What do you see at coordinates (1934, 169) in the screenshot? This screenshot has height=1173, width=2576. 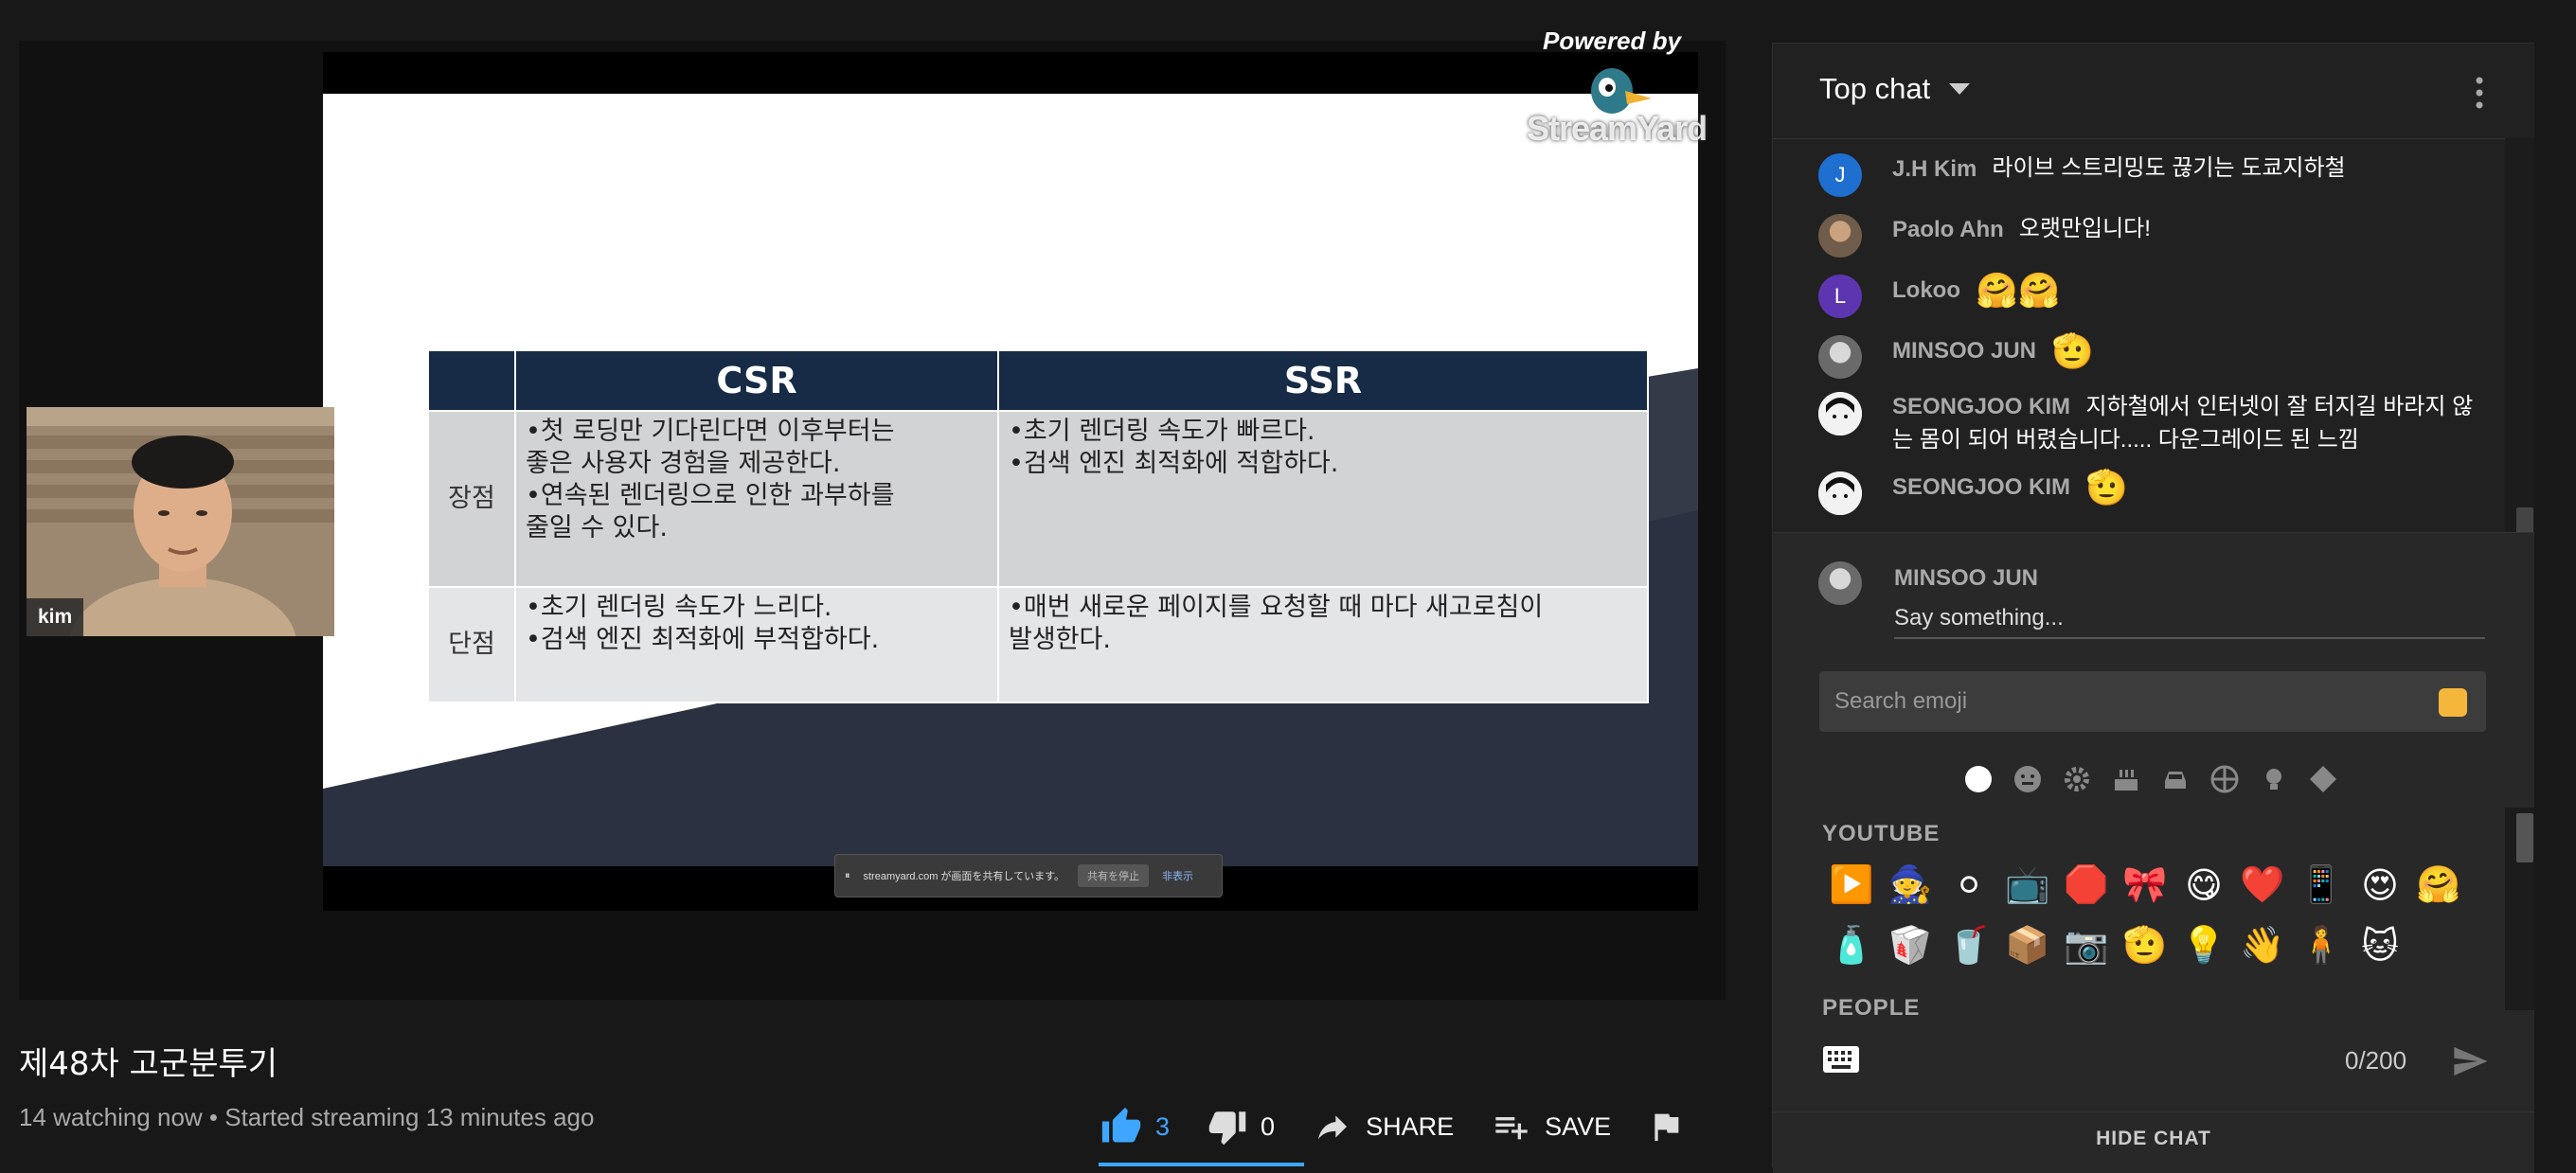 I see `message-author: J.H Kim` at bounding box center [1934, 169].